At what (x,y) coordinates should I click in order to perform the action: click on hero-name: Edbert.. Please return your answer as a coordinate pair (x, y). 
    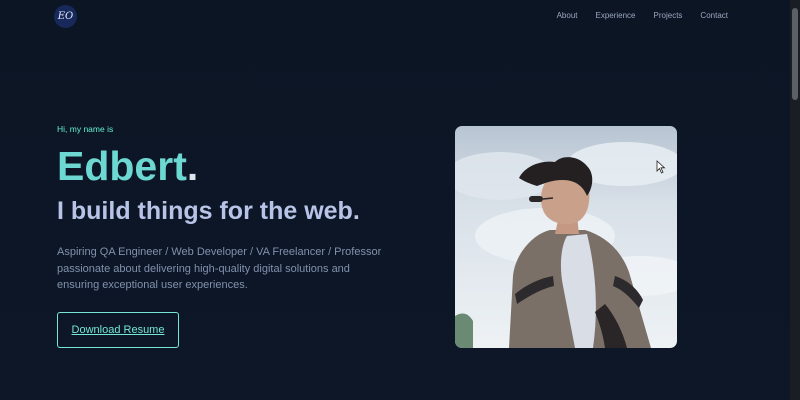
    Looking at the image, I should click on (237, 166).